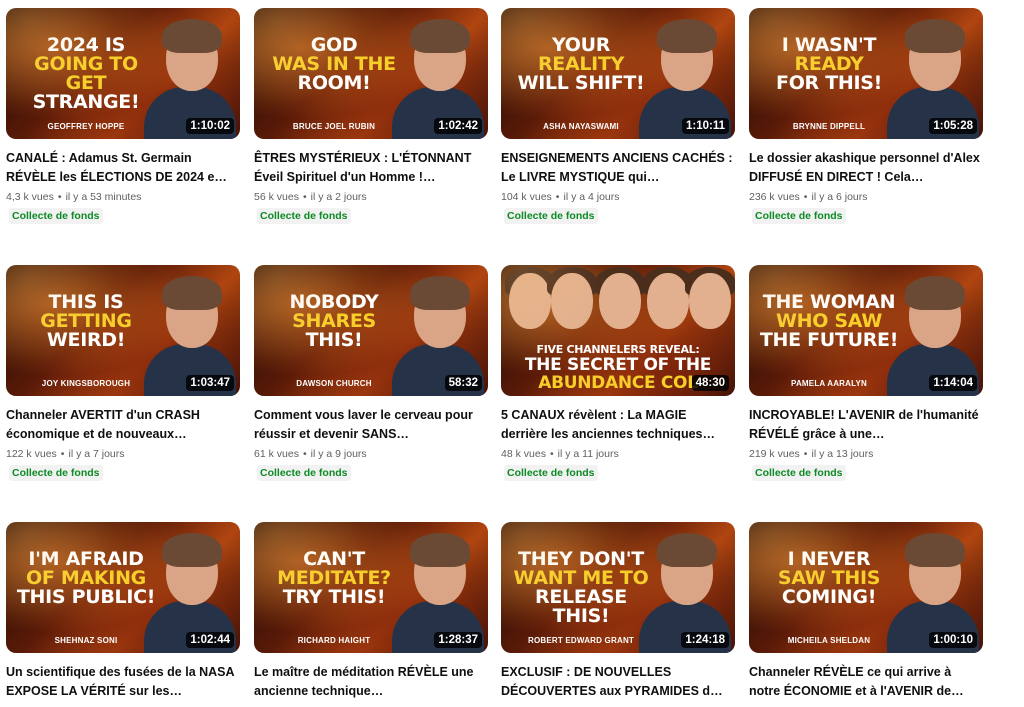 The height and width of the screenshot is (707, 1024). I want to click on speaker-name: RICHARD HAIGHT, so click(334, 640).